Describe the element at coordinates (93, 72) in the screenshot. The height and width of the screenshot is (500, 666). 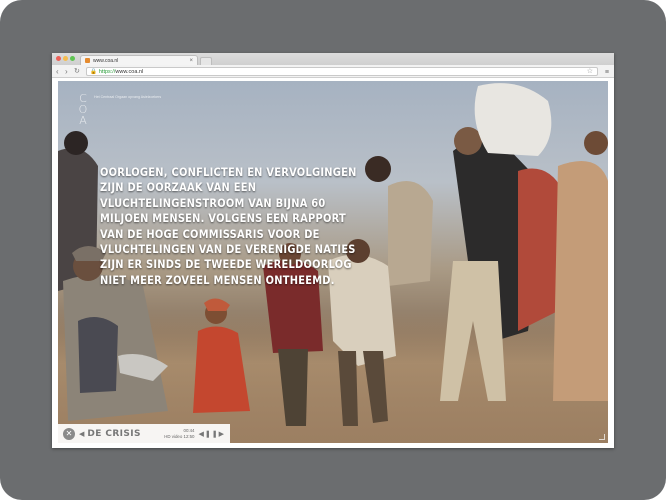
I see `lock-icon: 🔒` at that location.